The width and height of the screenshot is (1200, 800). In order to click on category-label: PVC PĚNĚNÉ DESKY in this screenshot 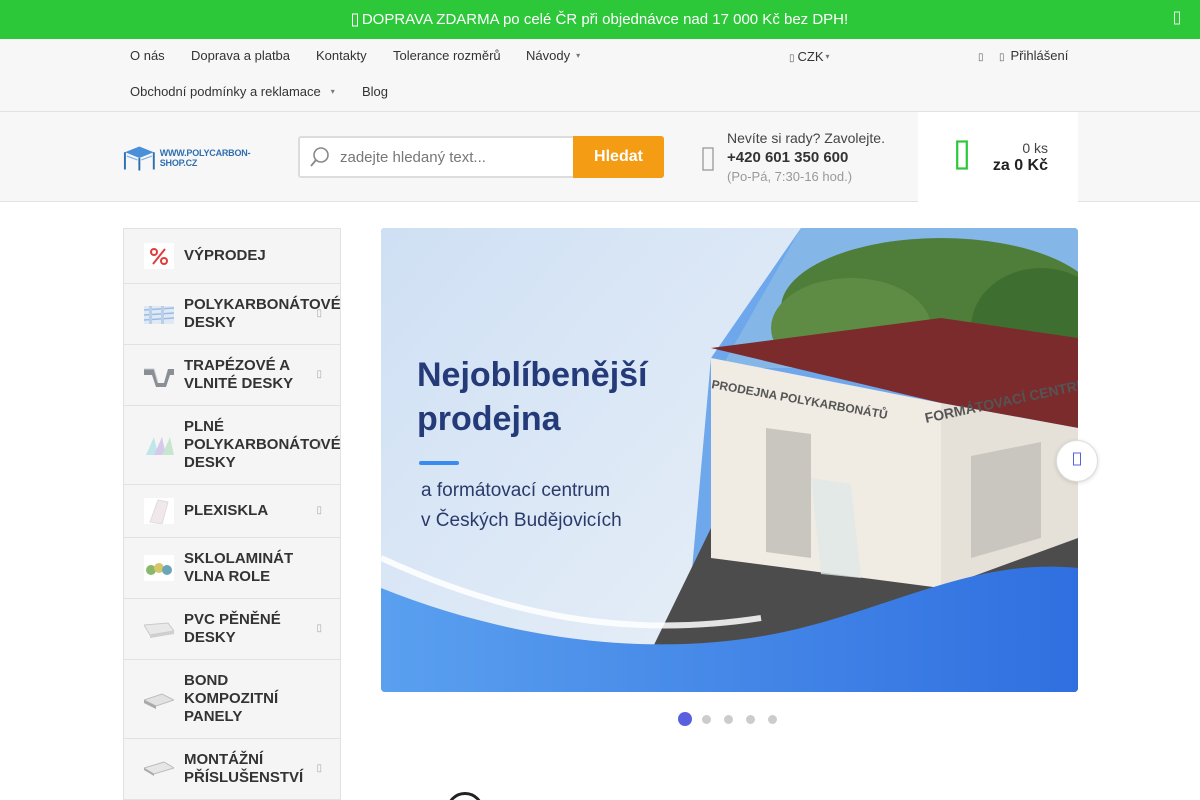, I will do `click(232, 628)`.